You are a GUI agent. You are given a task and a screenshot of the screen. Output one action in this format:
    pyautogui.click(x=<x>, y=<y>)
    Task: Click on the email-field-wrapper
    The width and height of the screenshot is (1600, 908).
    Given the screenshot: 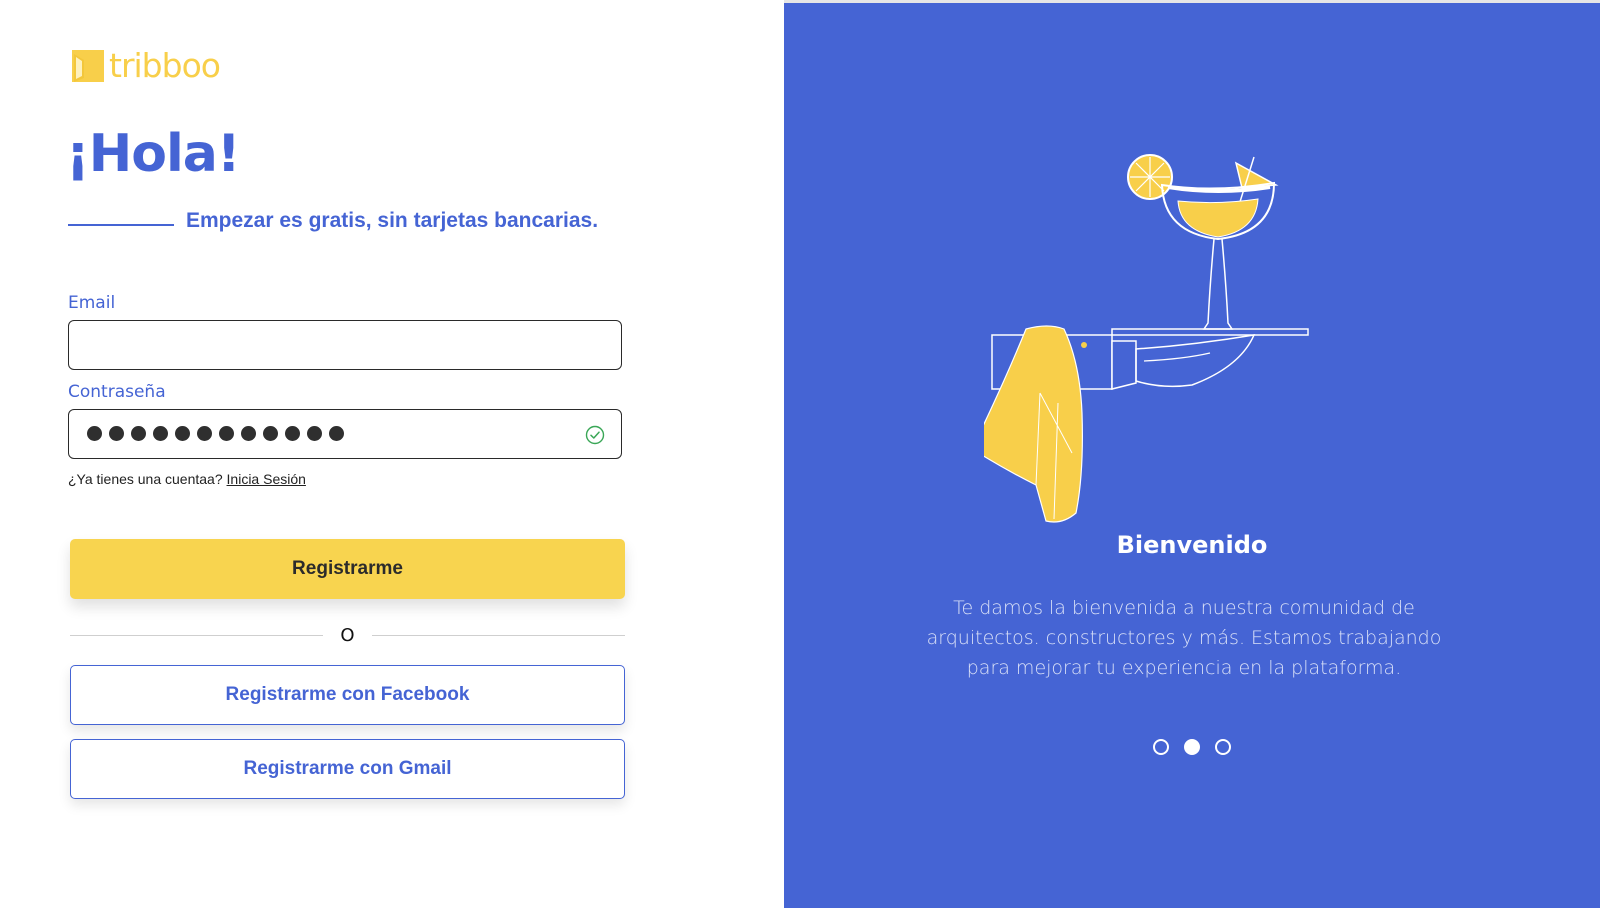 What is the action you would take?
    pyautogui.click(x=345, y=345)
    